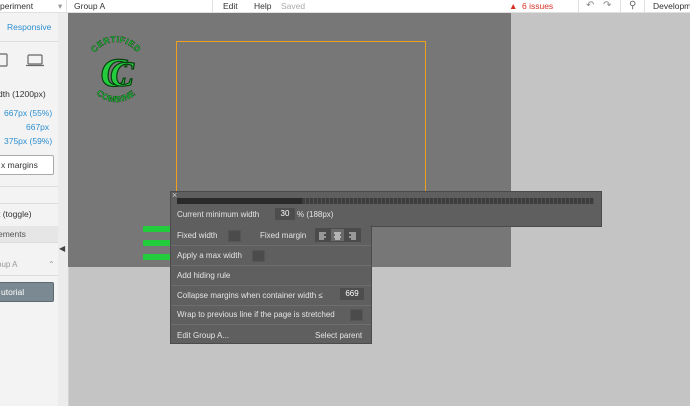  Describe the element at coordinates (352, 294) in the screenshot. I see `collapse-width-input: 669` at that location.